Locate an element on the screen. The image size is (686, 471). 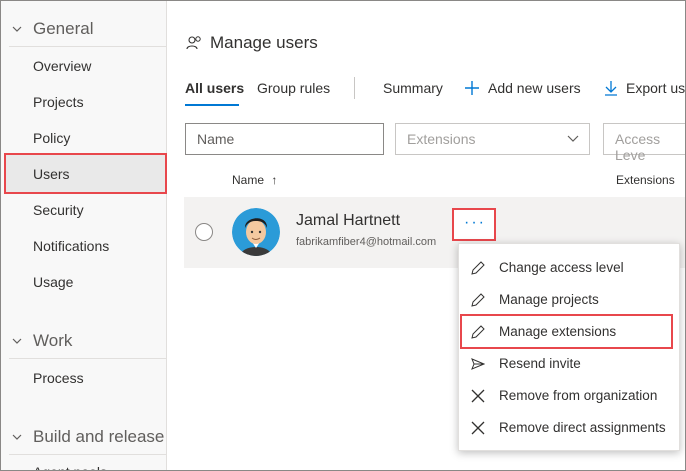
menu-item-label: Resend invite is located at coordinates (540, 363).